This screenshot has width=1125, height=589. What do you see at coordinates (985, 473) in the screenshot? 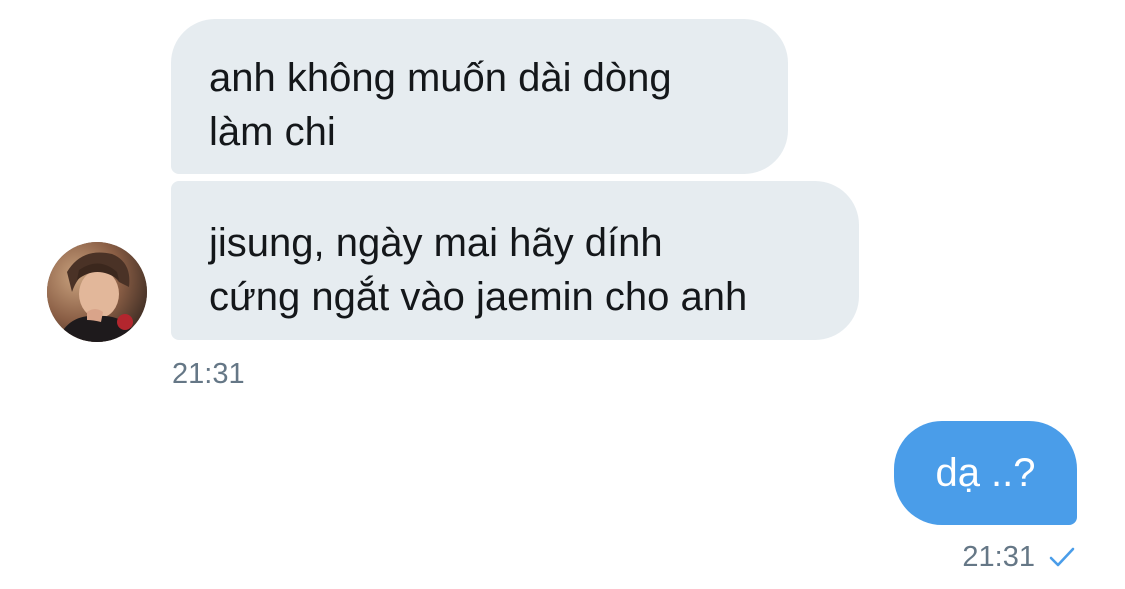
I see `outgoing-message-bubble: dạ ..?` at bounding box center [985, 473].